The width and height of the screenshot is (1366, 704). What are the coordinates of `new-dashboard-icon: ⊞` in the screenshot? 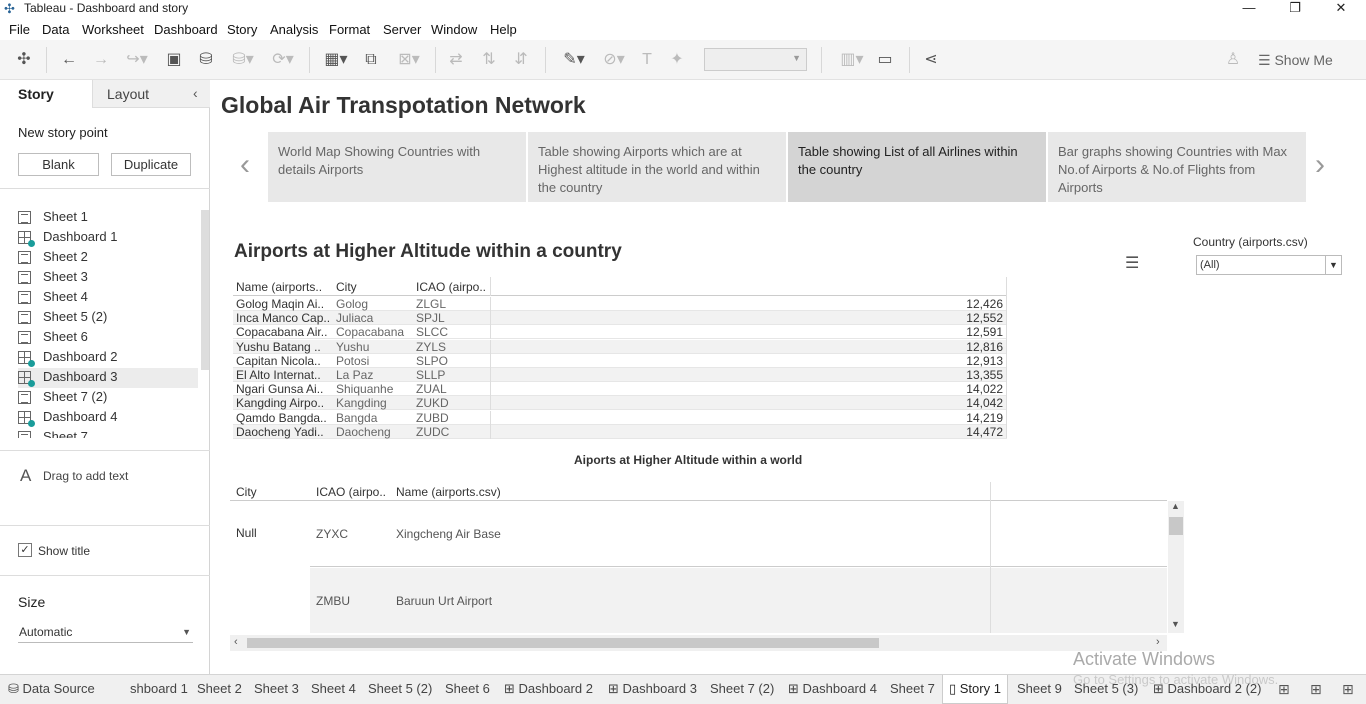 It's located at (1316, 689).